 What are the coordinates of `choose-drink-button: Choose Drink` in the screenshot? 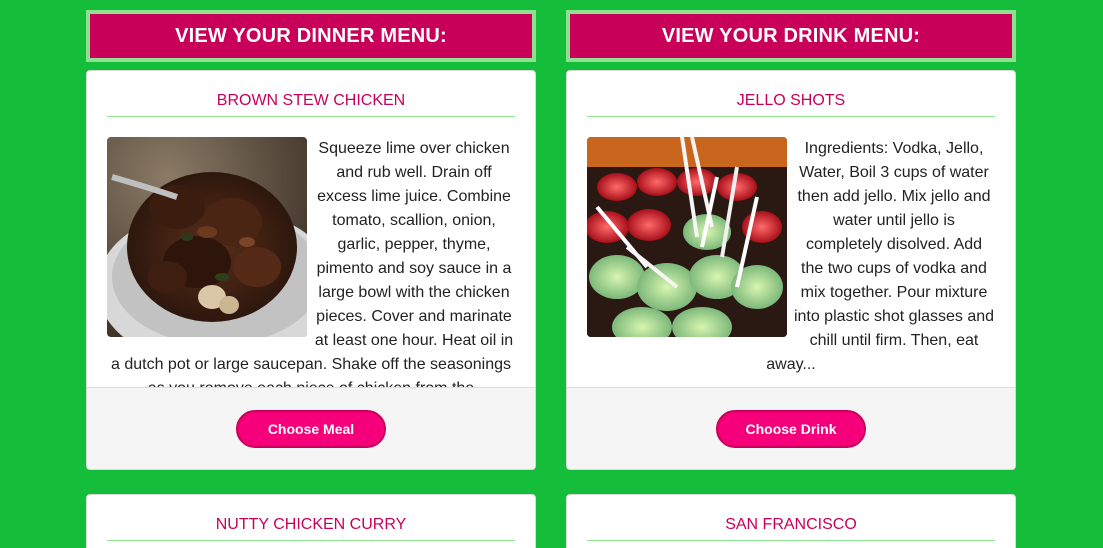 It's located at (791, 429).